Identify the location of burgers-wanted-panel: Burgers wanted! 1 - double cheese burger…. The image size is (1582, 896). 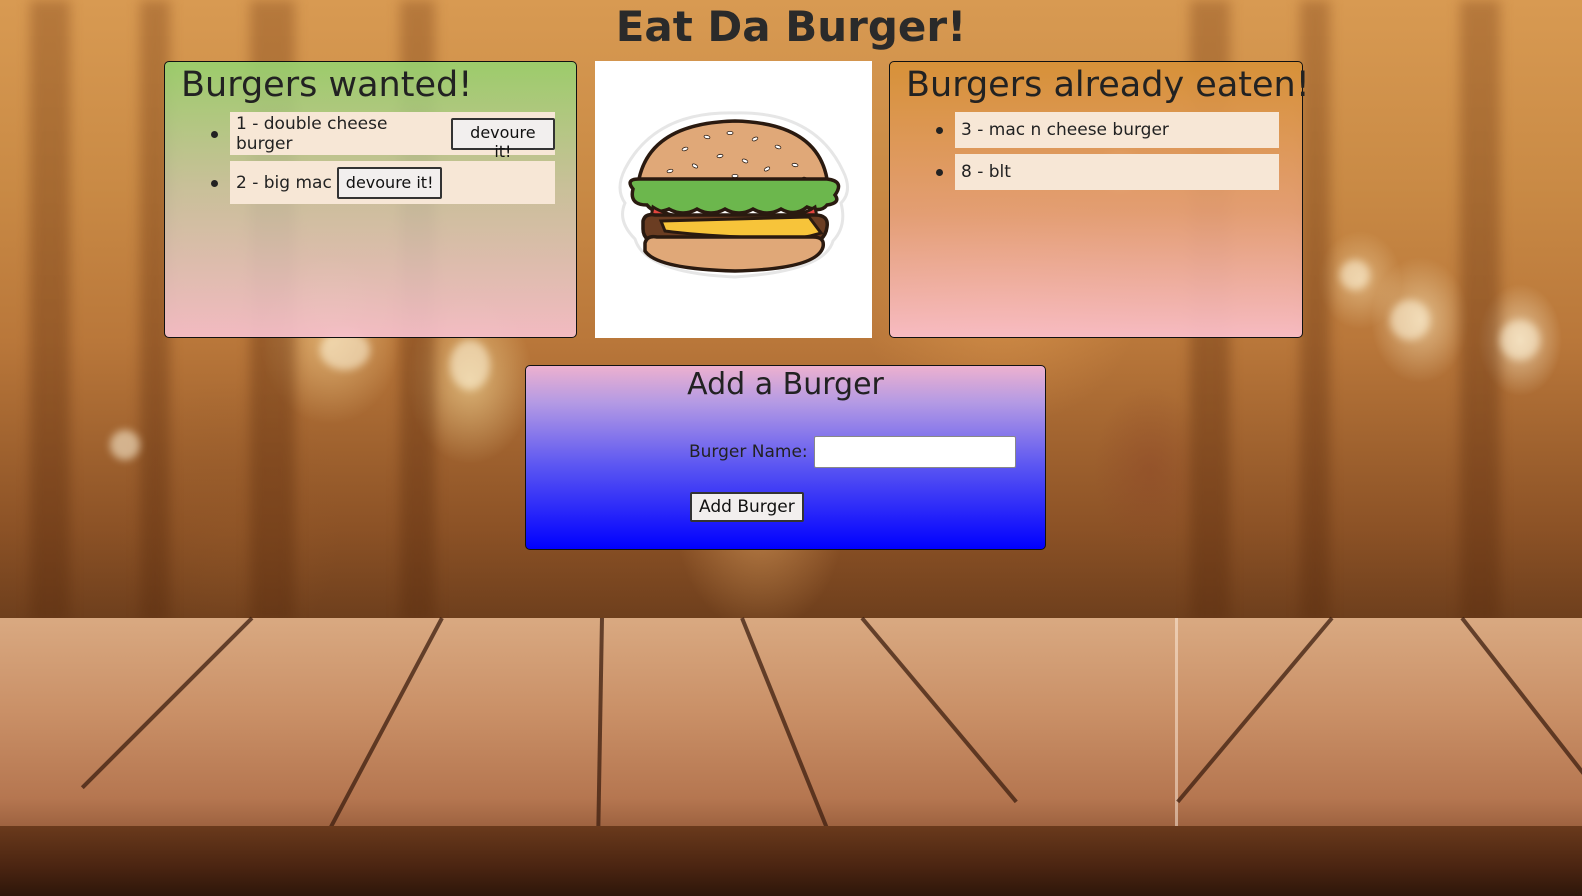
(370, 199).